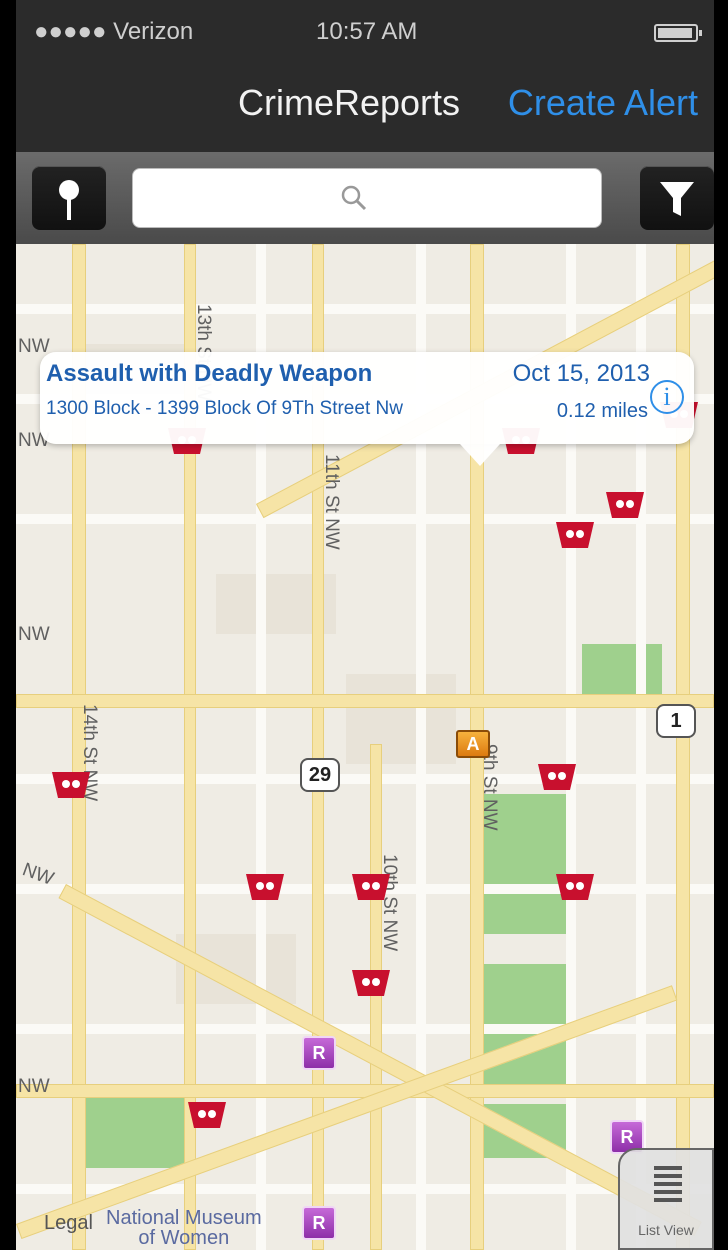 The width and height of the screenshot is (728, 1250). What do you see at coordinates (678, 33) in the screenshot?
I see `battery-icon` at bounding box center [678, 33].